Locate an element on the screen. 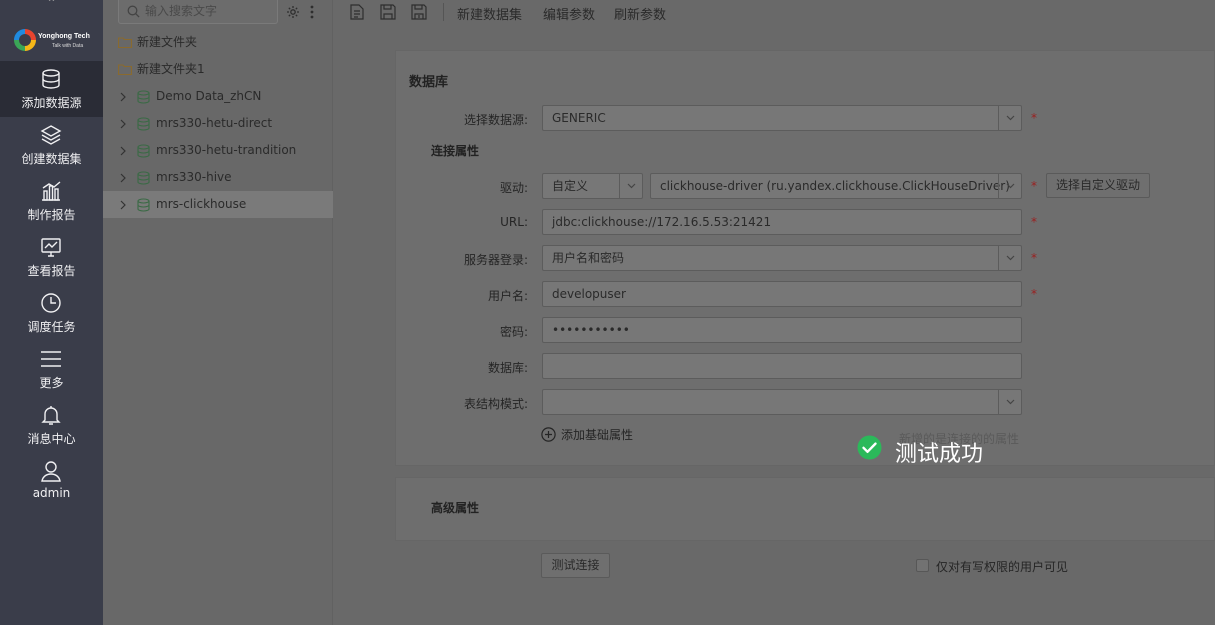 The image size is (1215, 625). tree-folder-row: 新建文件夹1 is located at coordinates (218, 69).